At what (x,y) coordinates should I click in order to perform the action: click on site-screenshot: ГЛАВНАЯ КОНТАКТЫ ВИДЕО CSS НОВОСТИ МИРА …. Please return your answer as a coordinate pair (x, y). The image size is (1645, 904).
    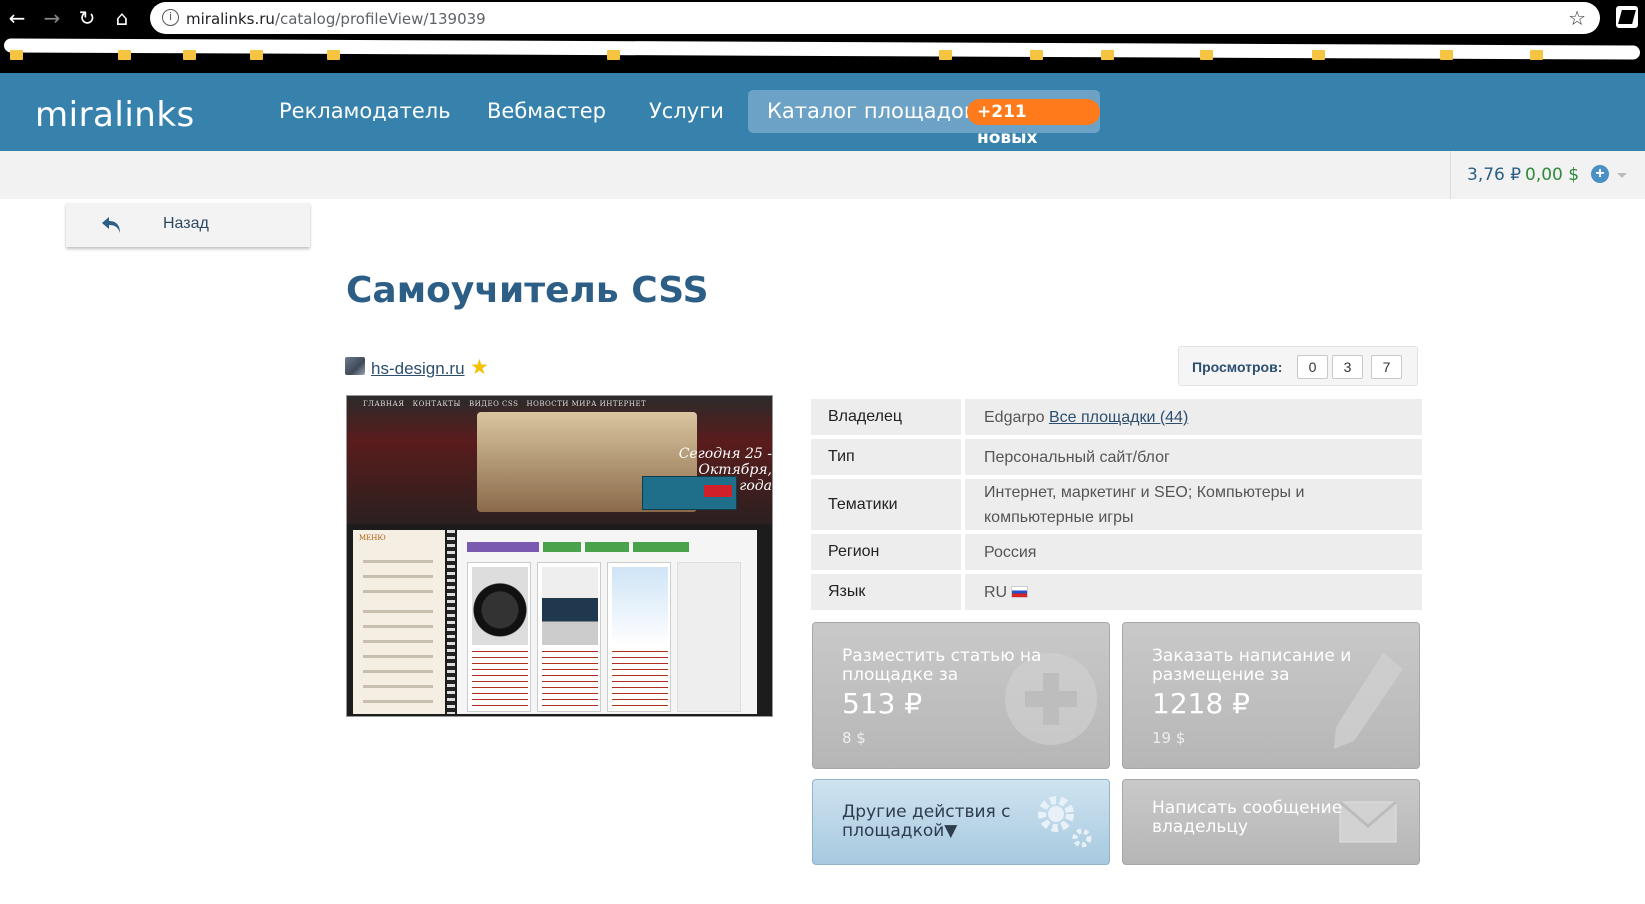
    Looking at the image, I should click on (559, 556).